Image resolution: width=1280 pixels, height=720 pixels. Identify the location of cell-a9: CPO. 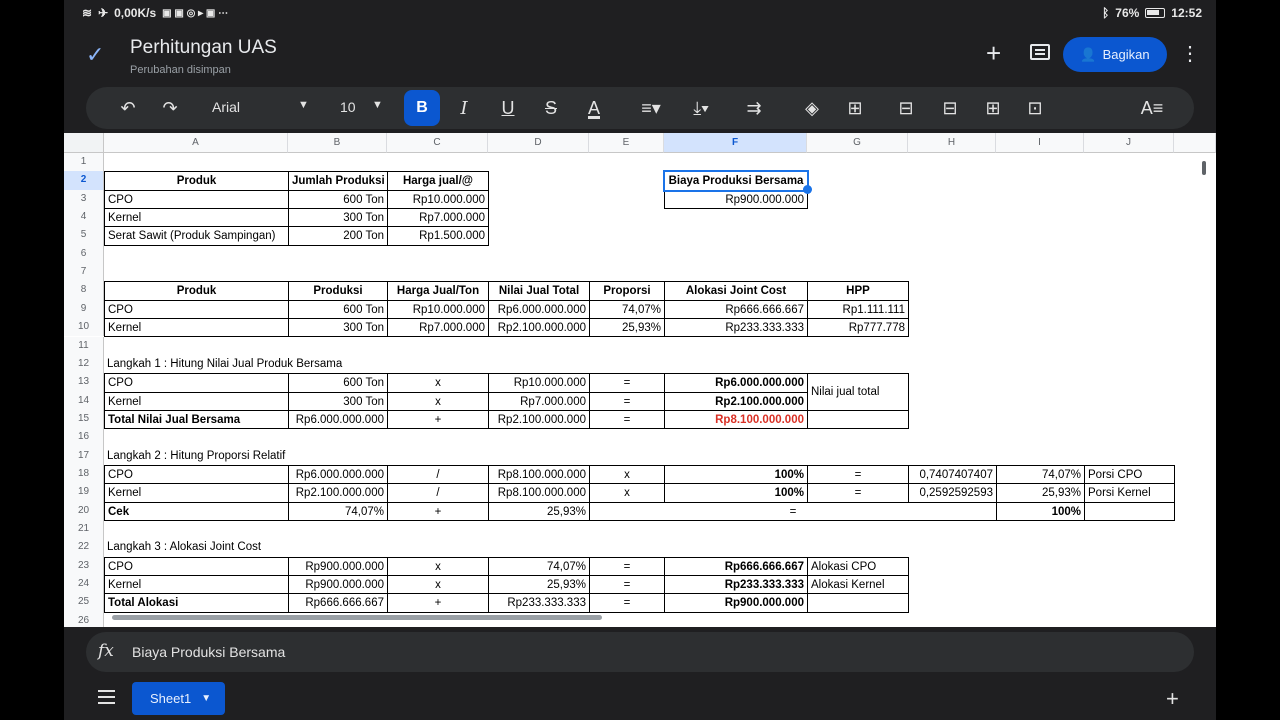
(196, 309).